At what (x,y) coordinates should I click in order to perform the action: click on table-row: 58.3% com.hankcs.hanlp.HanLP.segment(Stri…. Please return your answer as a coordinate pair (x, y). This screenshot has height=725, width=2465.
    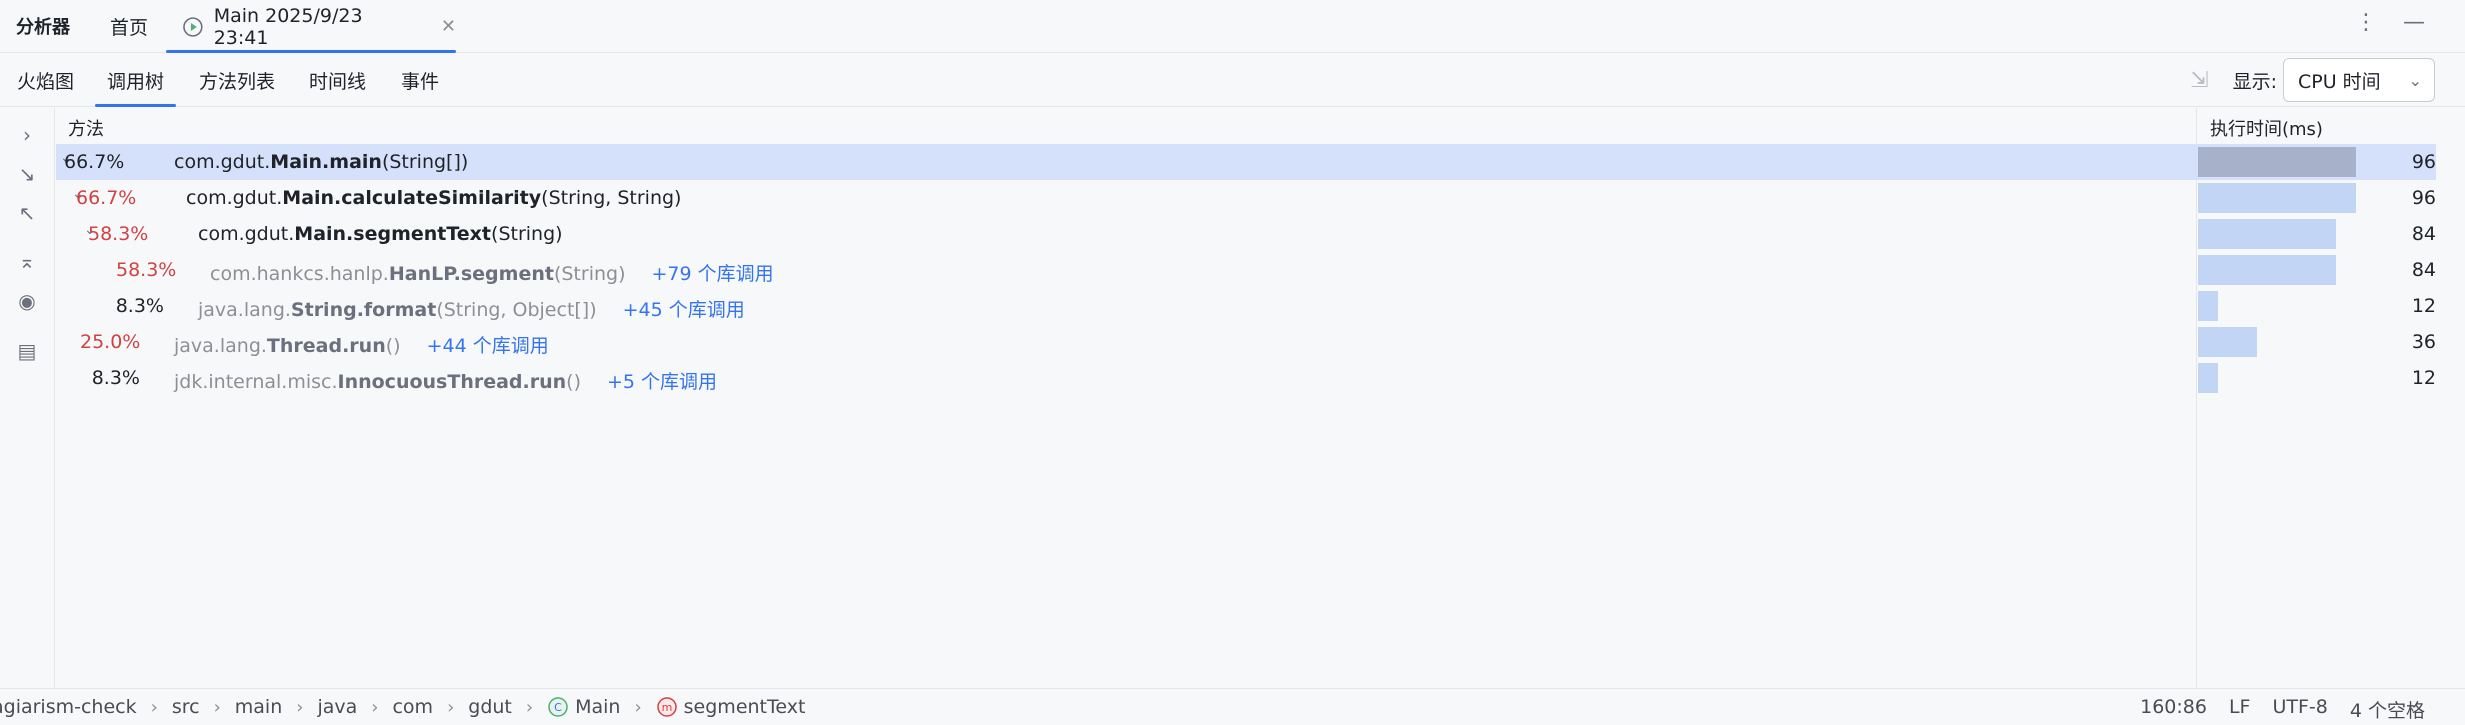
    Looking at the image, I should click on (1246, 270).